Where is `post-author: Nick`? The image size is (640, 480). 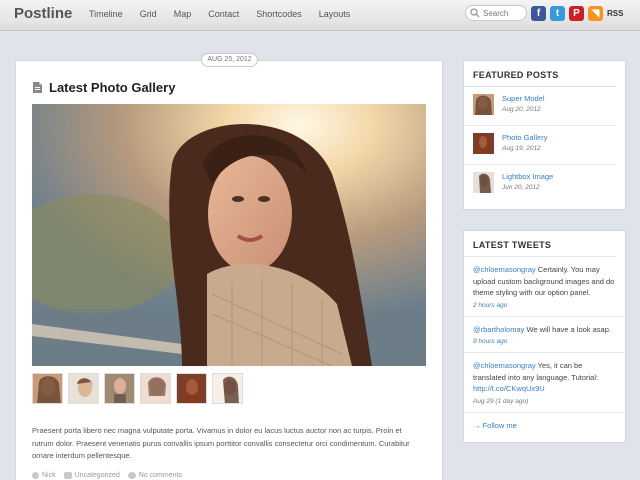
post-author: Nick is located at coordinates (49, 475).